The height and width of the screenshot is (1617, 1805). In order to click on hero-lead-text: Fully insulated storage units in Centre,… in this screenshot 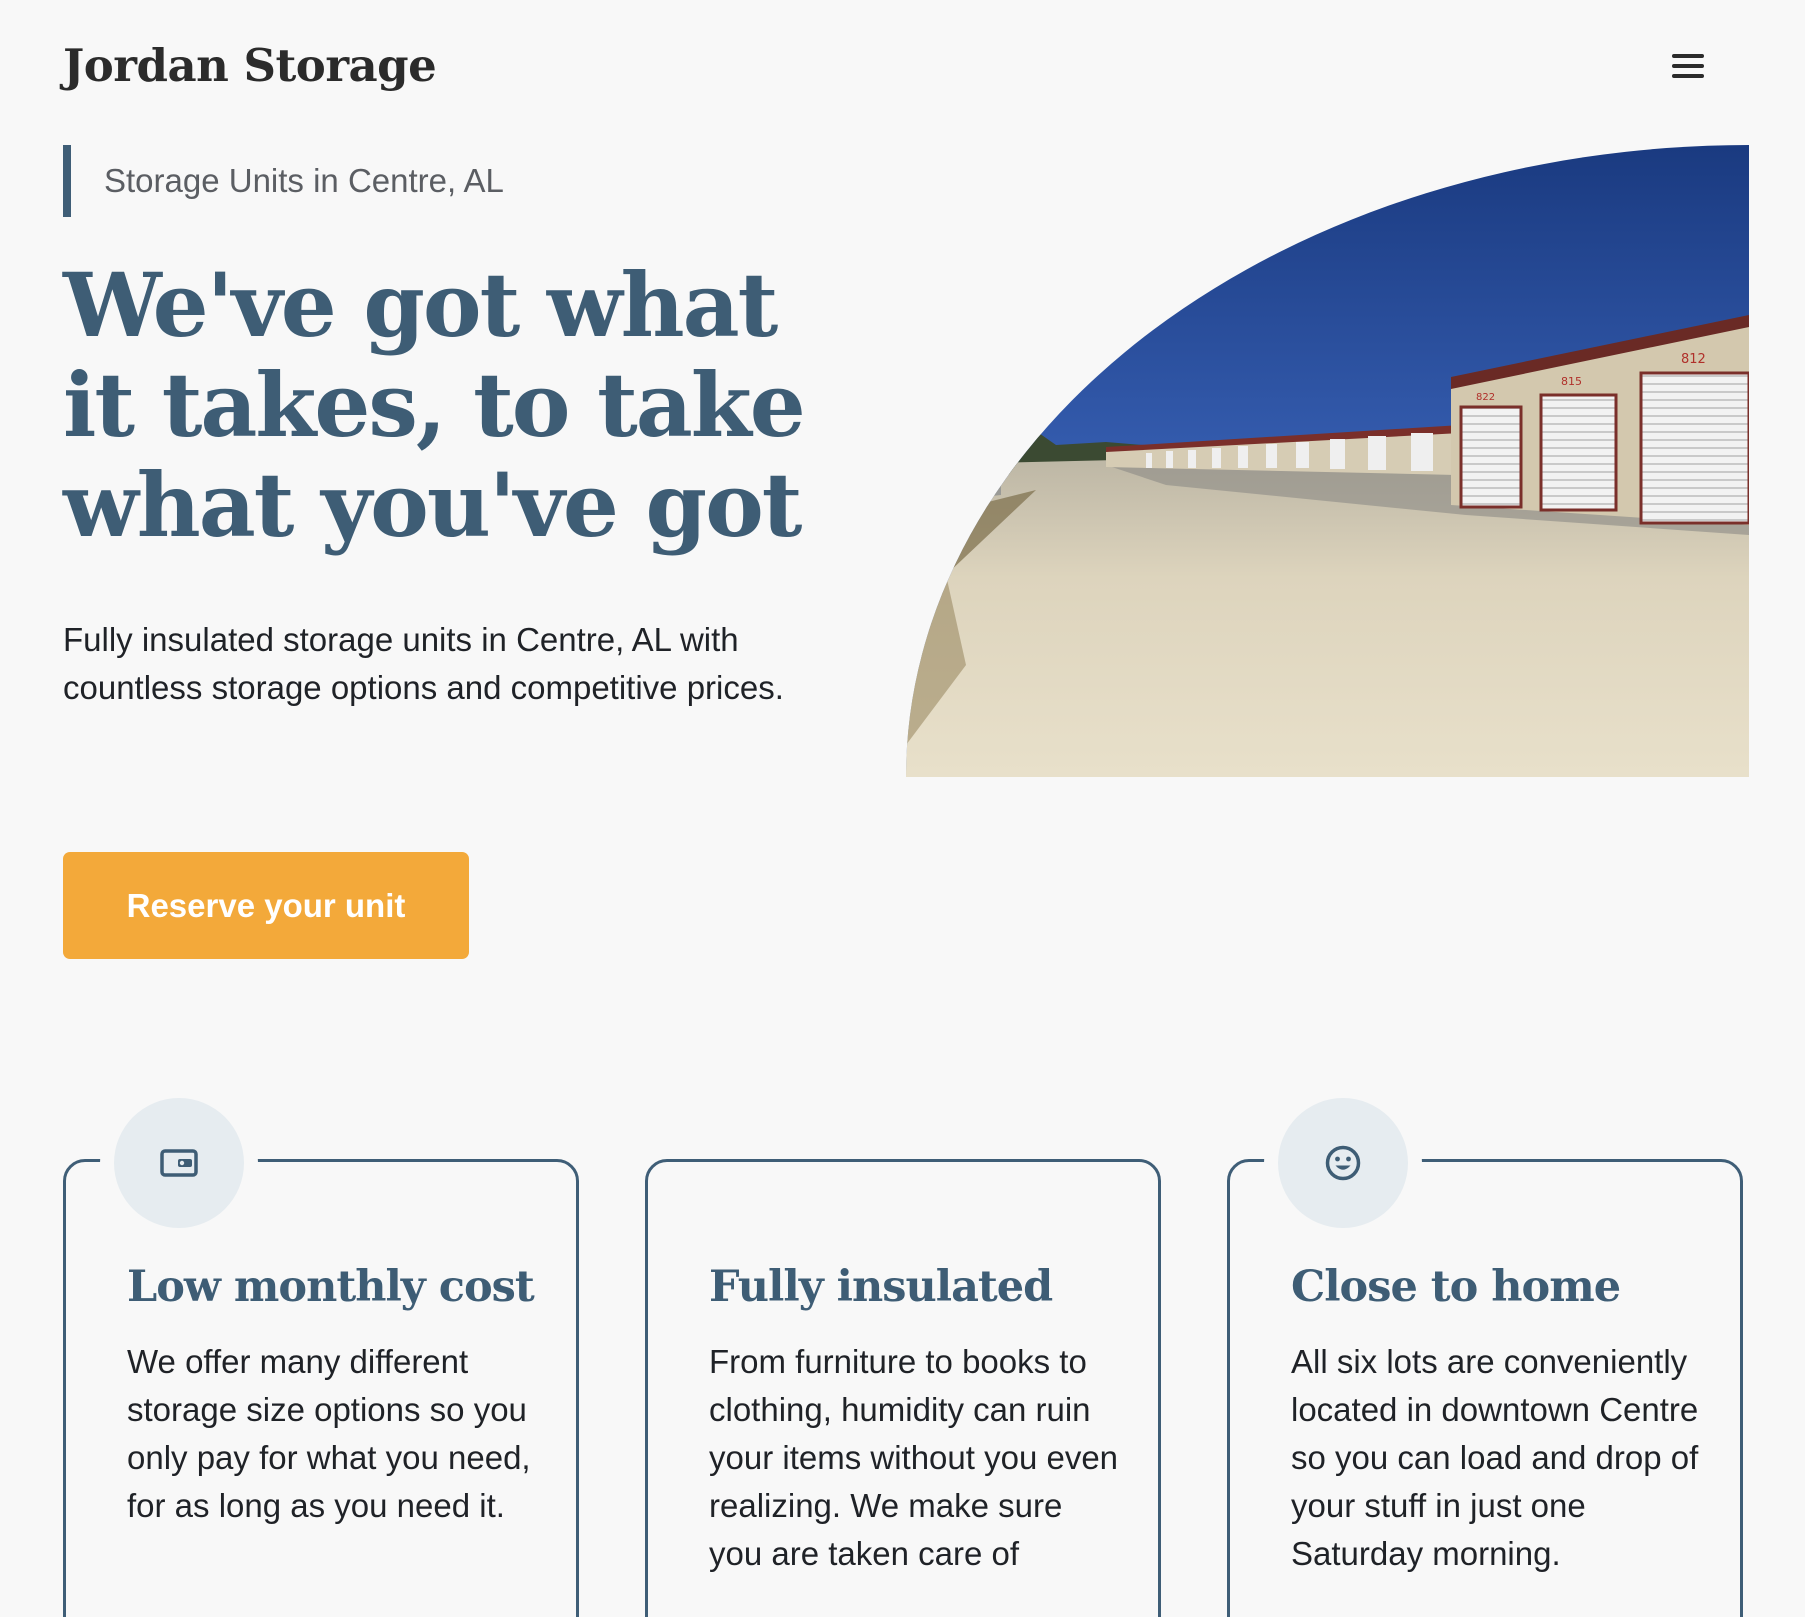, I will do `click(423, 663)`.